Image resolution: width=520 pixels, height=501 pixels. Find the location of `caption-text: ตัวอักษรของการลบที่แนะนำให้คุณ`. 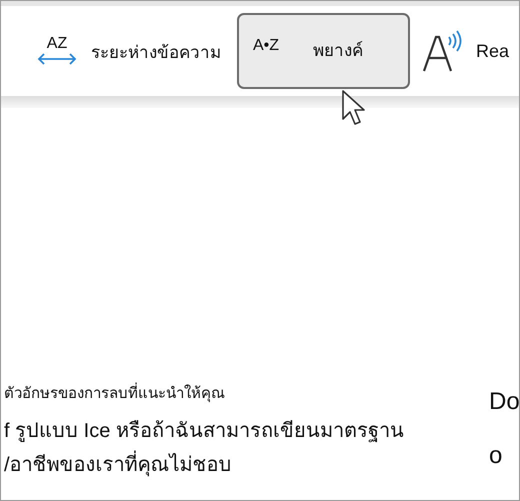

caption-text: ตัวอักษรของการลบที่แนะนำให้คุณ is located at coordinates (241, 394).